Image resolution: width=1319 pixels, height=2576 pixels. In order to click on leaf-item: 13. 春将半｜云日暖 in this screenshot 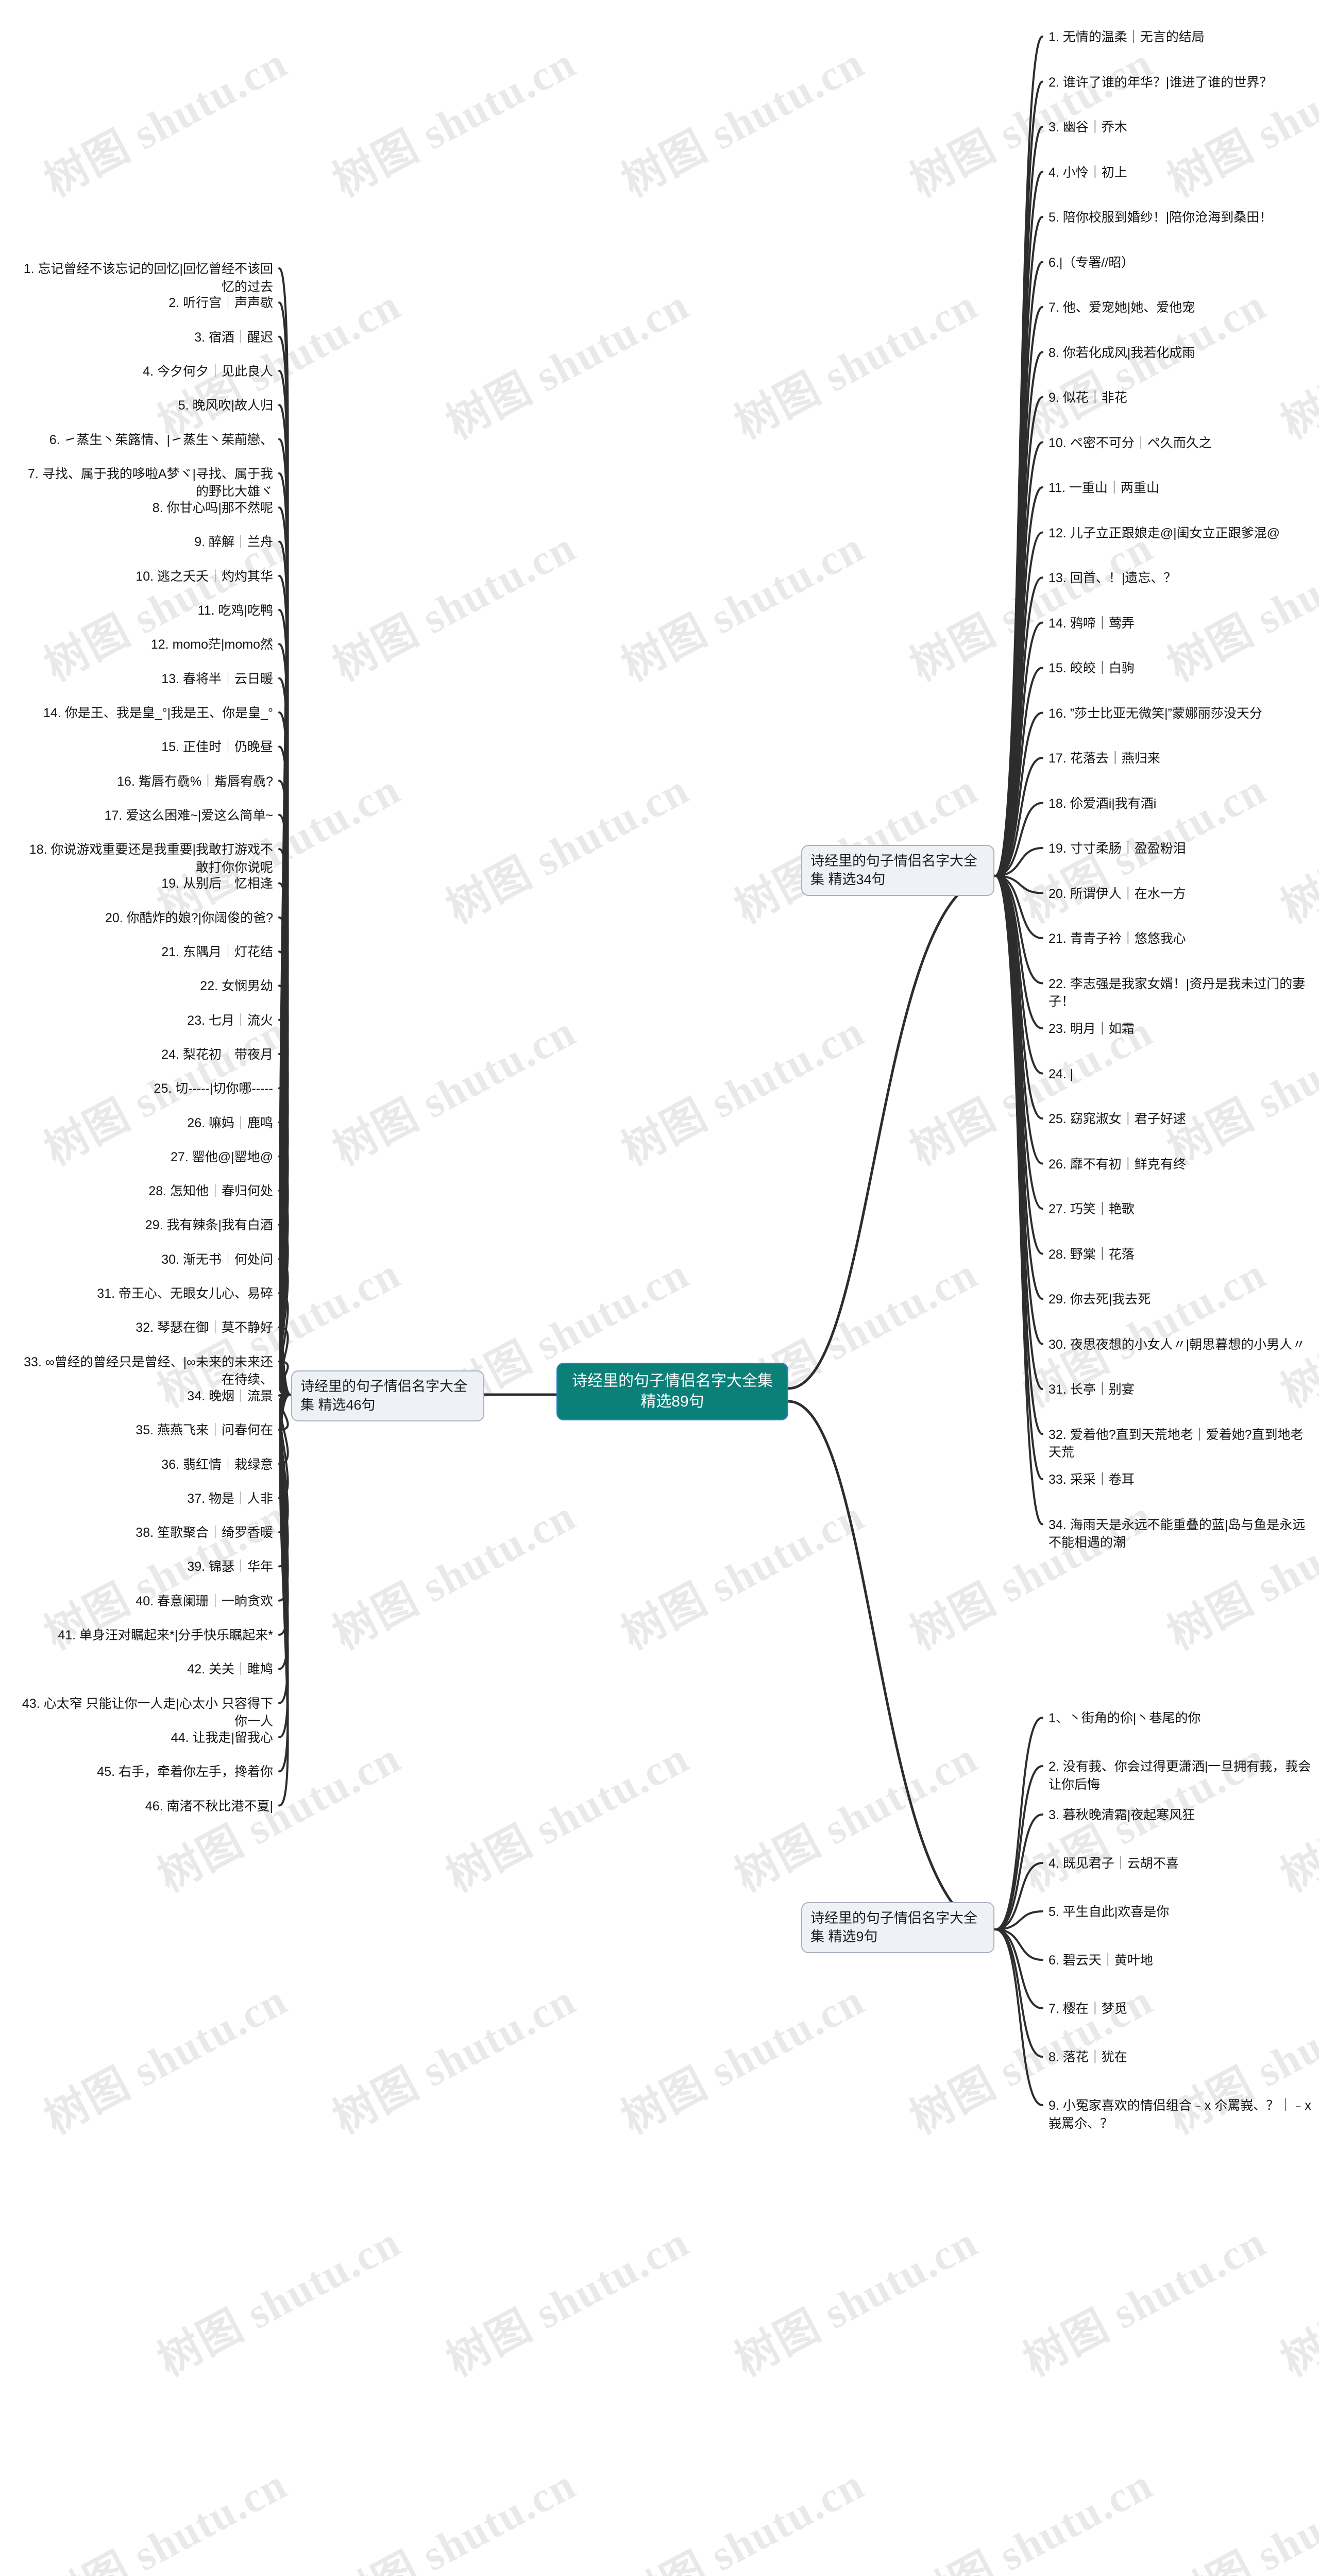, I will do `click(147, 679)`.